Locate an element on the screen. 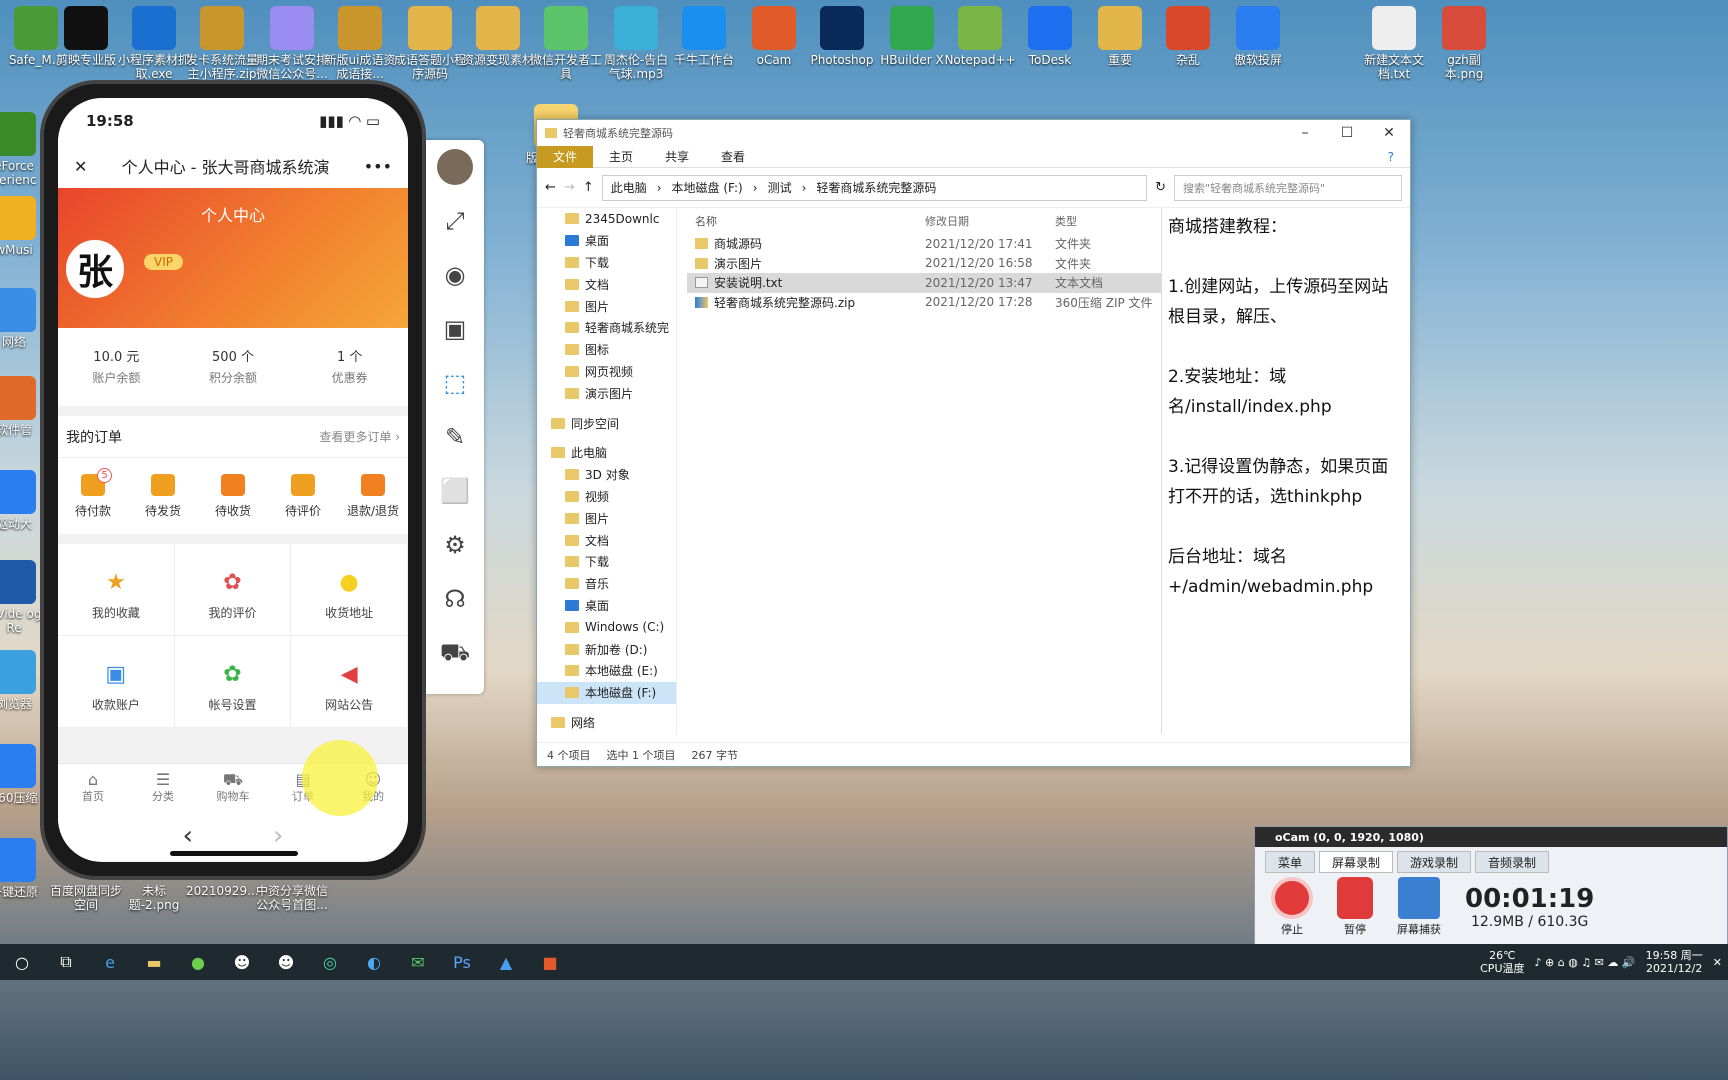  back-button: ‹ is located at coordinates (188, 836).